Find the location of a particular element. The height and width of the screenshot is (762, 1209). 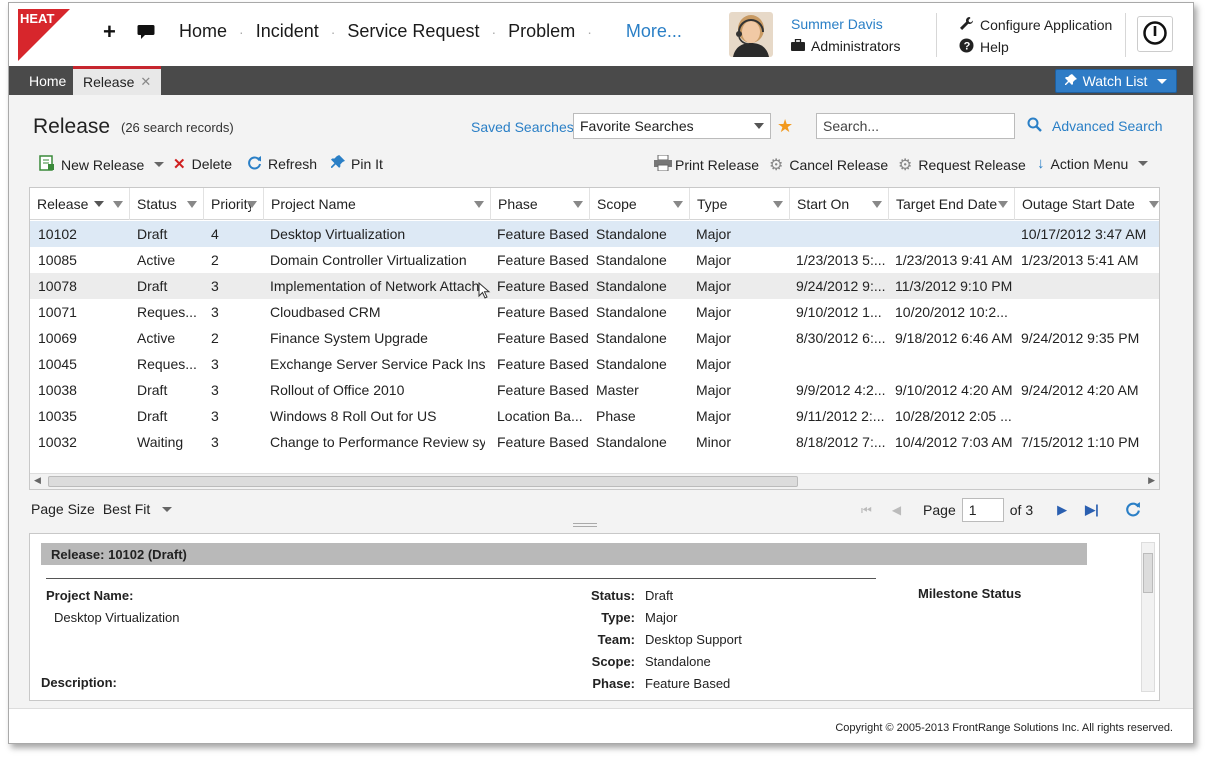

request-release-button: ⚙ Request Release is located at coordinates (962, 165).